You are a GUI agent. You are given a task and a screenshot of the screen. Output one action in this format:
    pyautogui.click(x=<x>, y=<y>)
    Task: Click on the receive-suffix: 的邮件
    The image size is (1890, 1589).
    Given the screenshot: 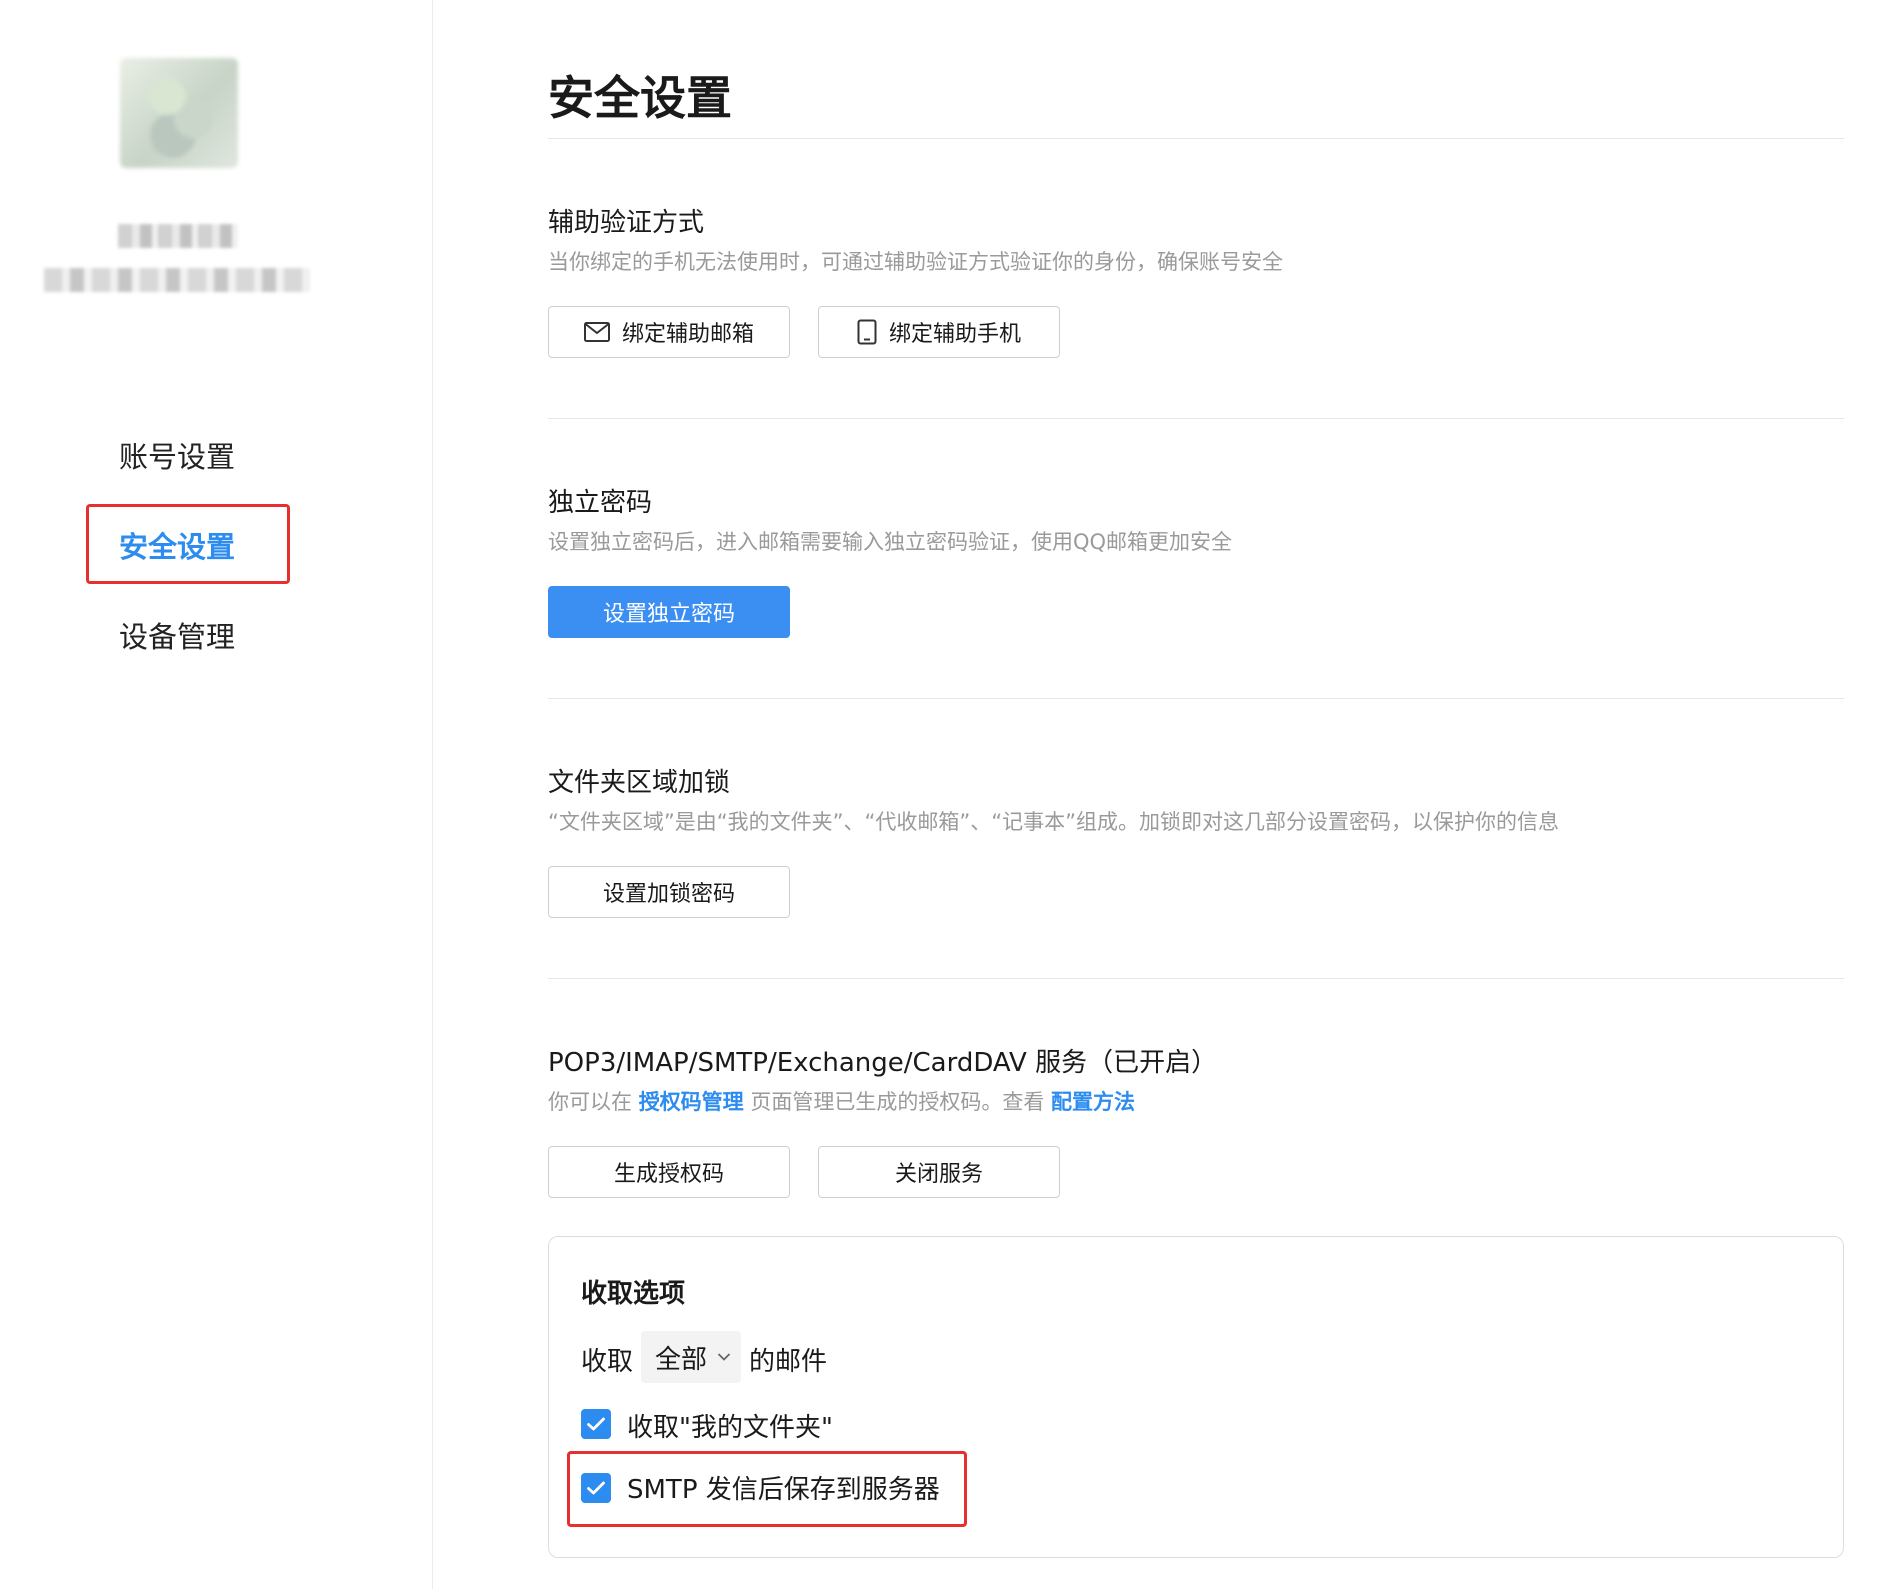 What is the action you would take?
    pyautogui.click(x=788, y=1362)
    